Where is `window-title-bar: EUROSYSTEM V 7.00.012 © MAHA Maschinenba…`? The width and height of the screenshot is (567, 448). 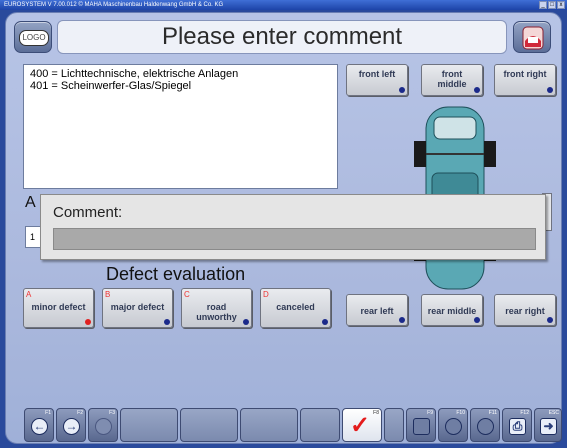 window-title-bar: EUROSYSTEM V 7.00.012 © MAHA Maschinenba… is located at coordinates (283, 5).